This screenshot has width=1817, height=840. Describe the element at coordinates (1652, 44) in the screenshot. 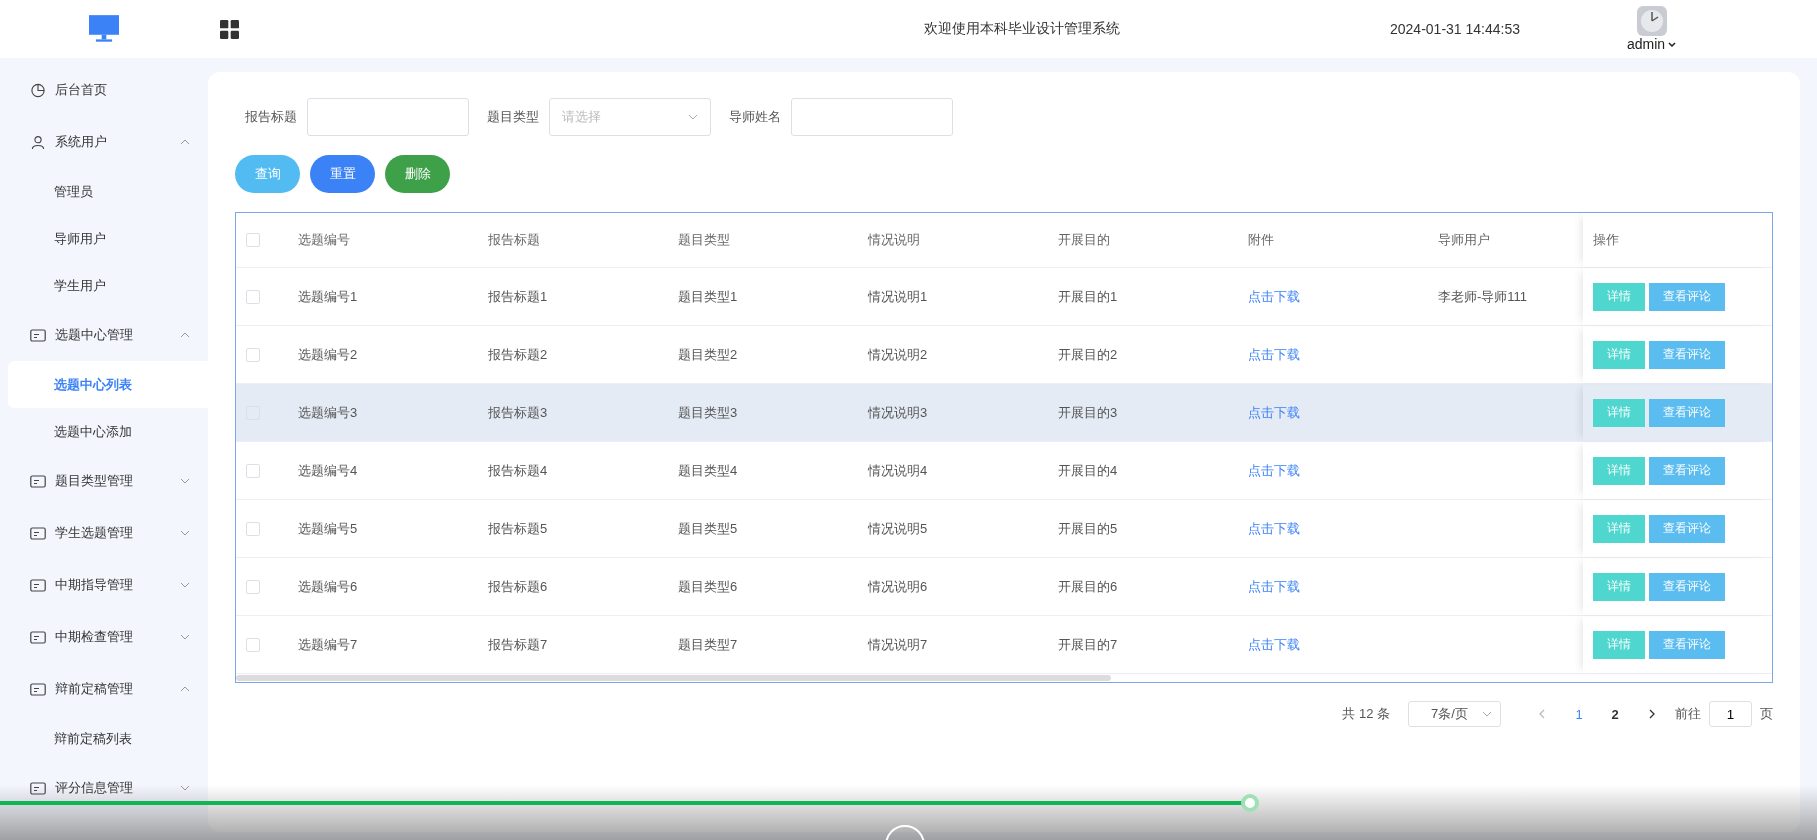

I see `user-menu: admin` at that location.